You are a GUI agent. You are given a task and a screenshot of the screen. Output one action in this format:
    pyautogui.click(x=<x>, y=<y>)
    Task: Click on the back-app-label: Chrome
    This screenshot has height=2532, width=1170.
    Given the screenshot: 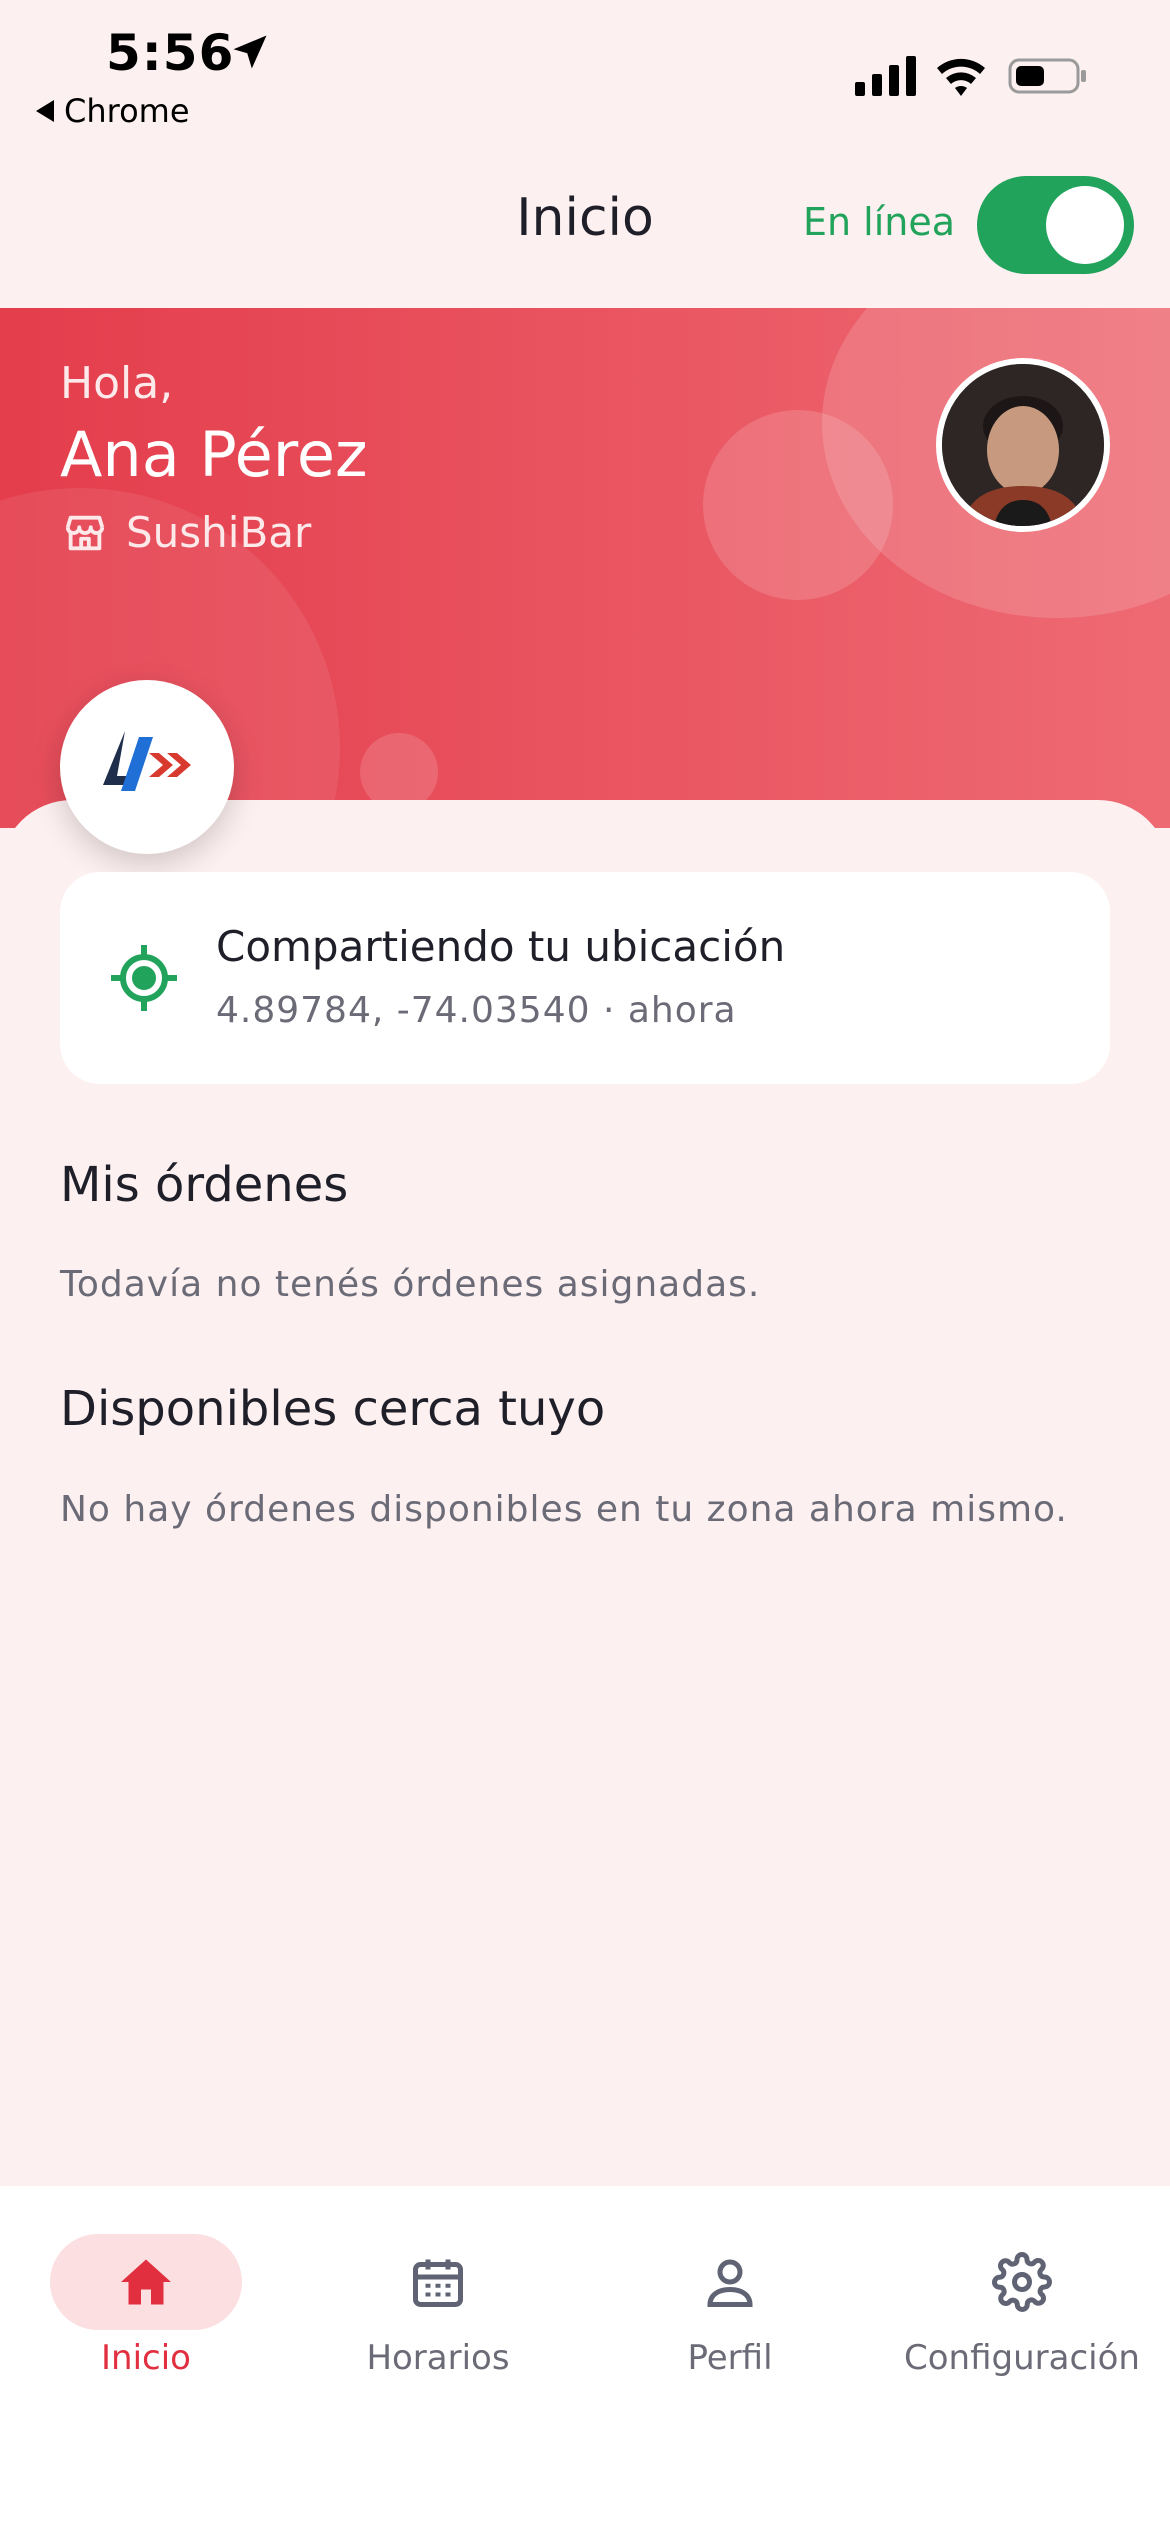 What is the action you would take?
    pyautogui.click(x=127, y=111)
    